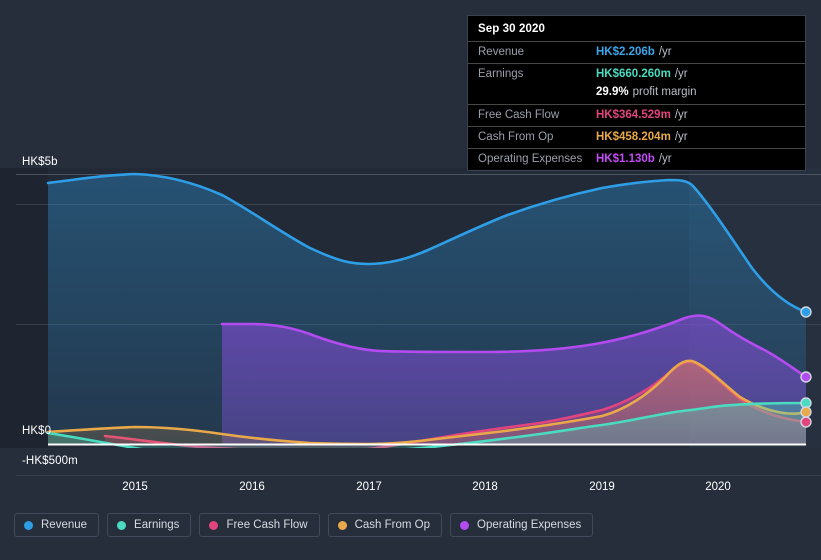  What do you see at coordinates (806, 422) in the screenshot?
I see `endpoint-free-cash-flow` at bounding box center [806, 422].